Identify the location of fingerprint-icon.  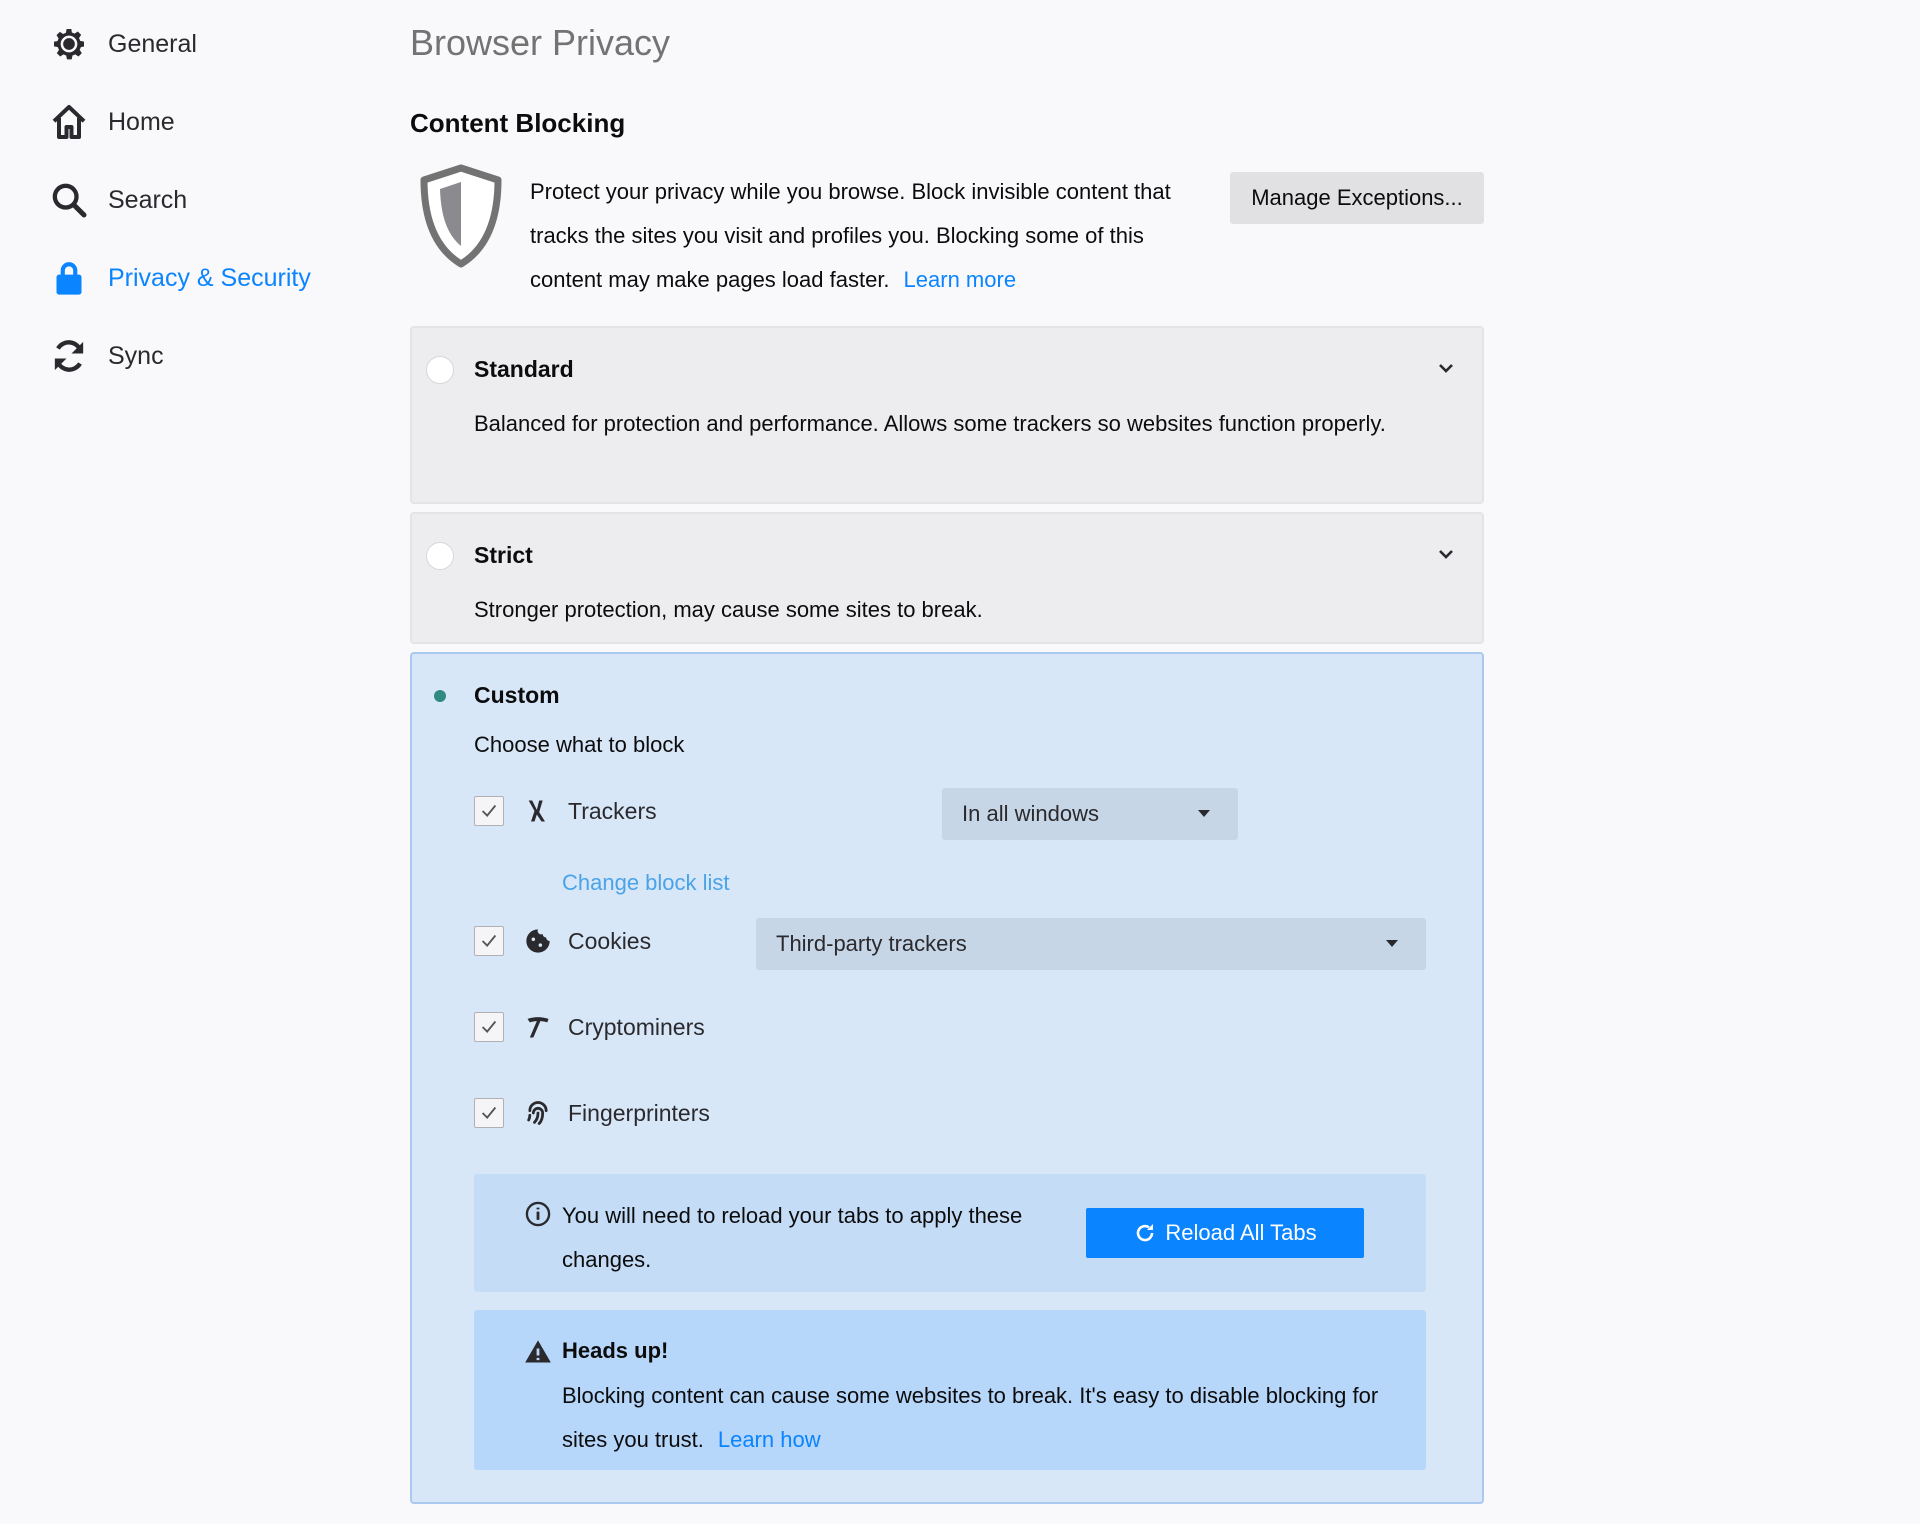
(539, 1113).